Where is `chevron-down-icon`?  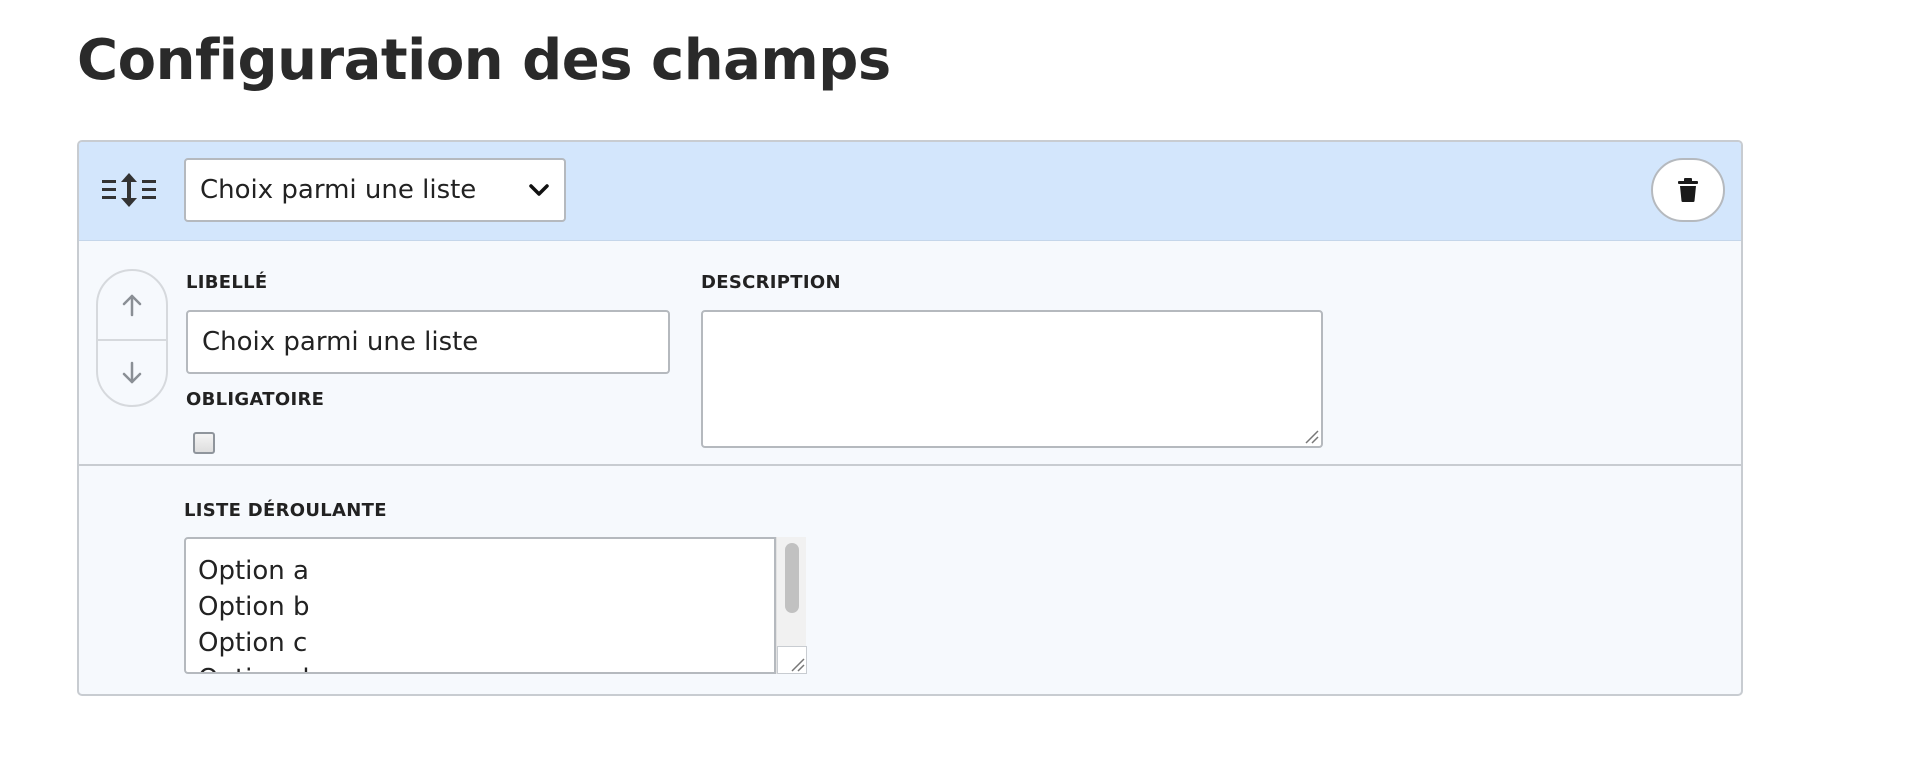
chevron-down-icon is located at coordinates (539, 190).